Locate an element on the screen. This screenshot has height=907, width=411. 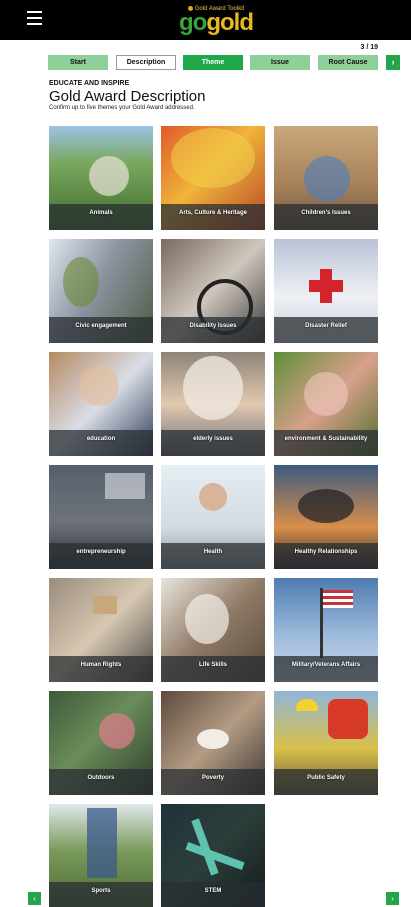
theme-tile-elderly-issues: elderly issues is located at coordinates (213, 404).